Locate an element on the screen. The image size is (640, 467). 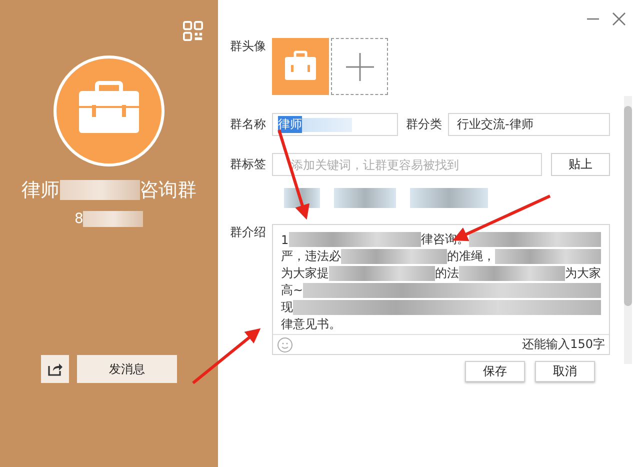
scrollbar is located at coordinates (628, 230).